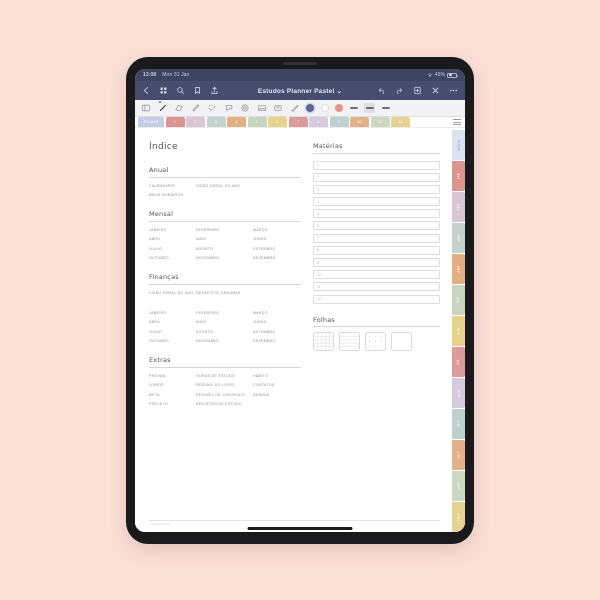 Image resolution: width=600 pixels, height=600 pixels. I want to click on image-icon, so click(262, 108).